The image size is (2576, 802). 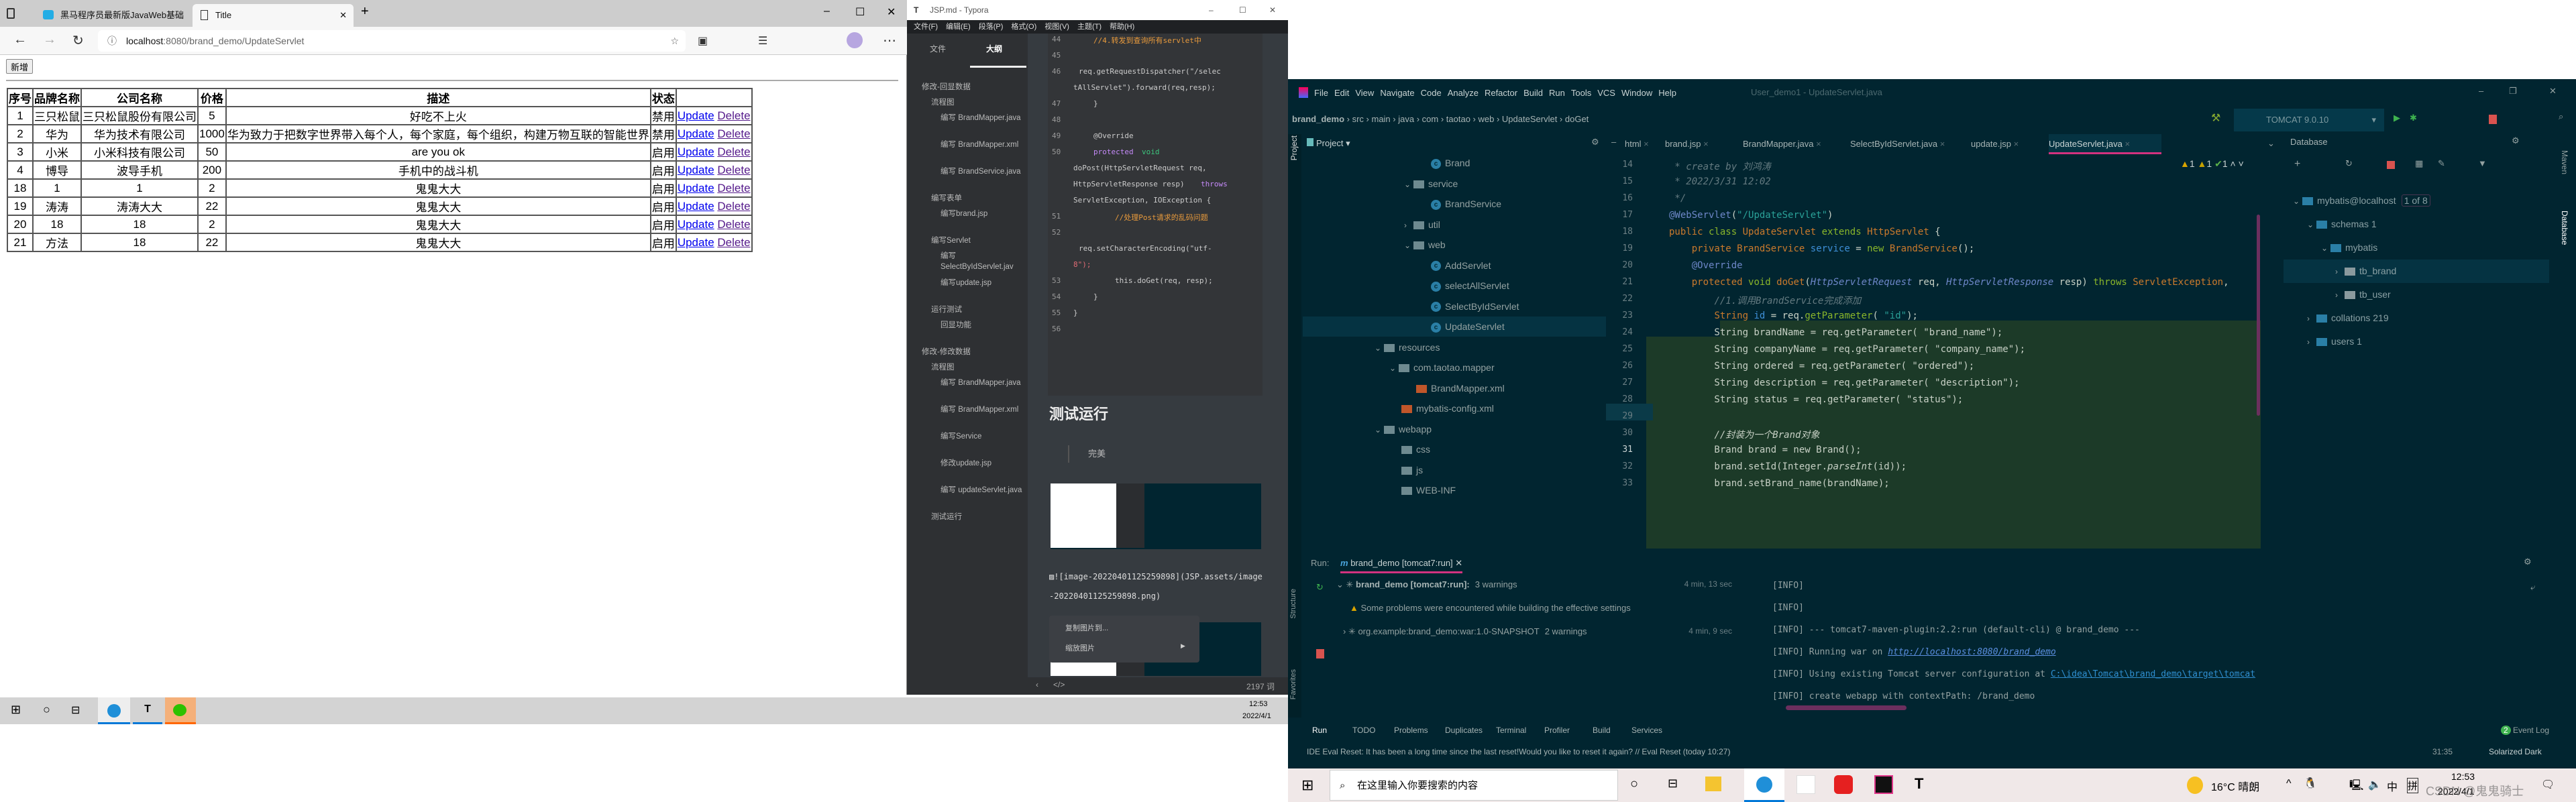 What do you see at coordinates (1089, 27) in the screenshot?
I see `menu-item: 主题(T)` at bounding box center [1089, 27].